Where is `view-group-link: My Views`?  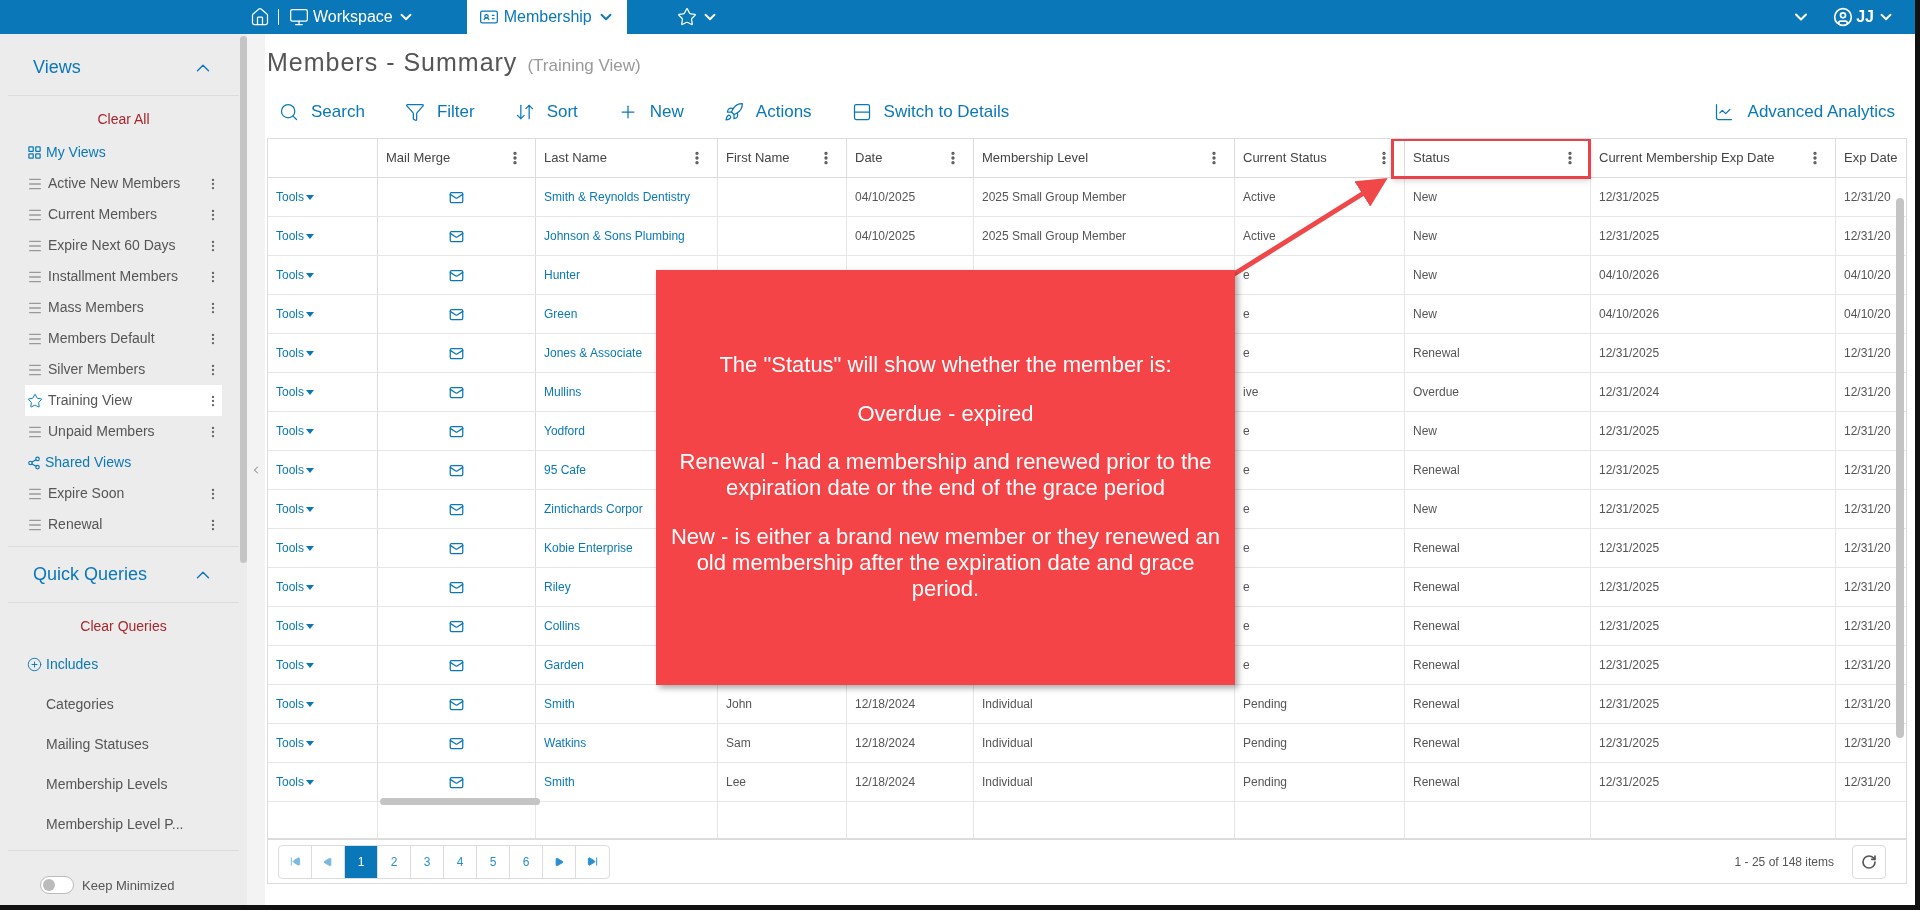
view-group-link: My Views is located at coordinates (76, 152).